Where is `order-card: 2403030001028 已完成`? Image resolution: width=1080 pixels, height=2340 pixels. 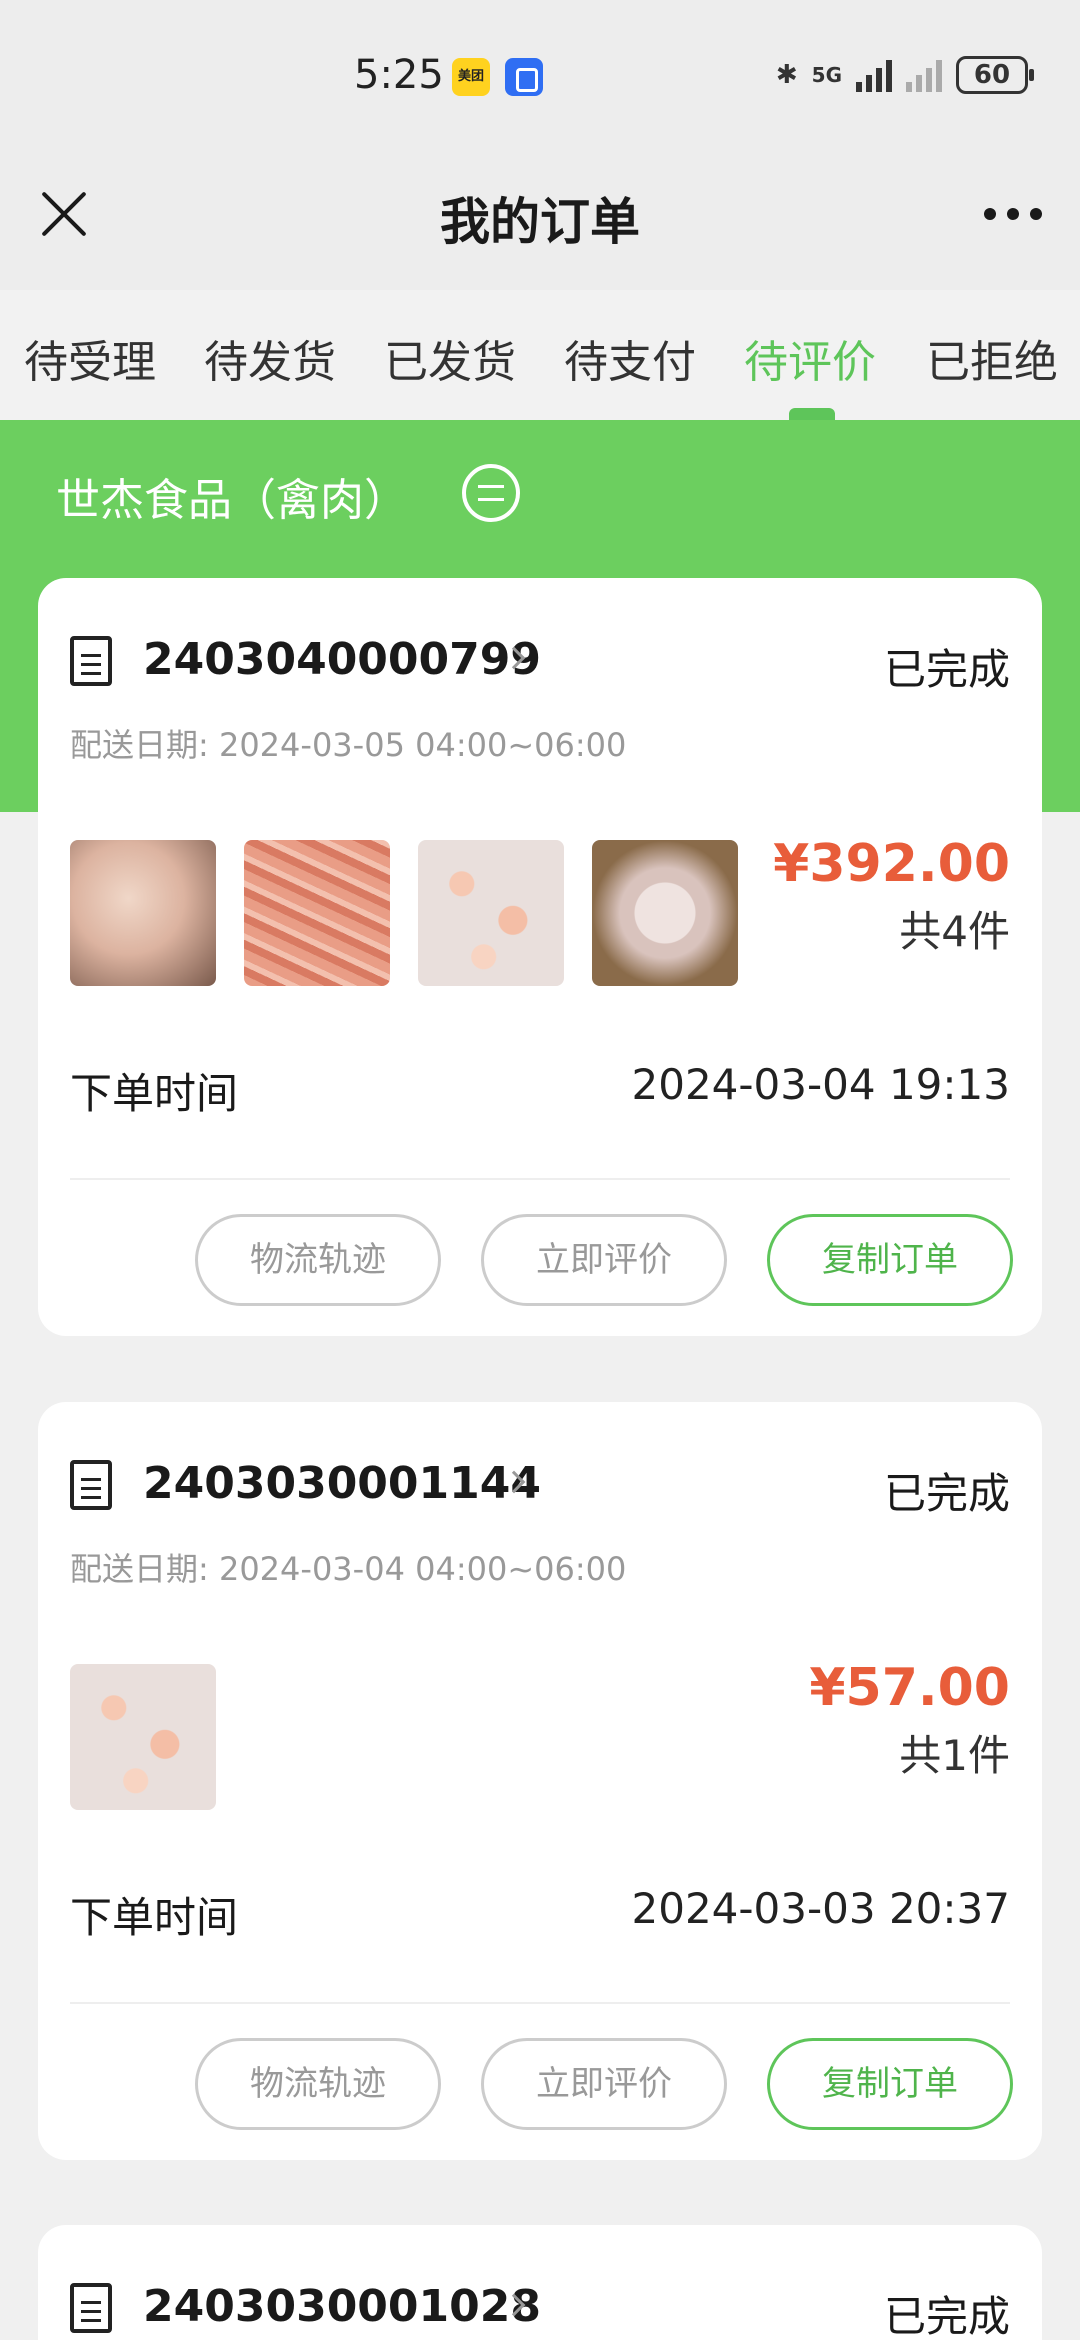
order-card: 2403030001028 已完成 is located at coordinates (540, 2282).